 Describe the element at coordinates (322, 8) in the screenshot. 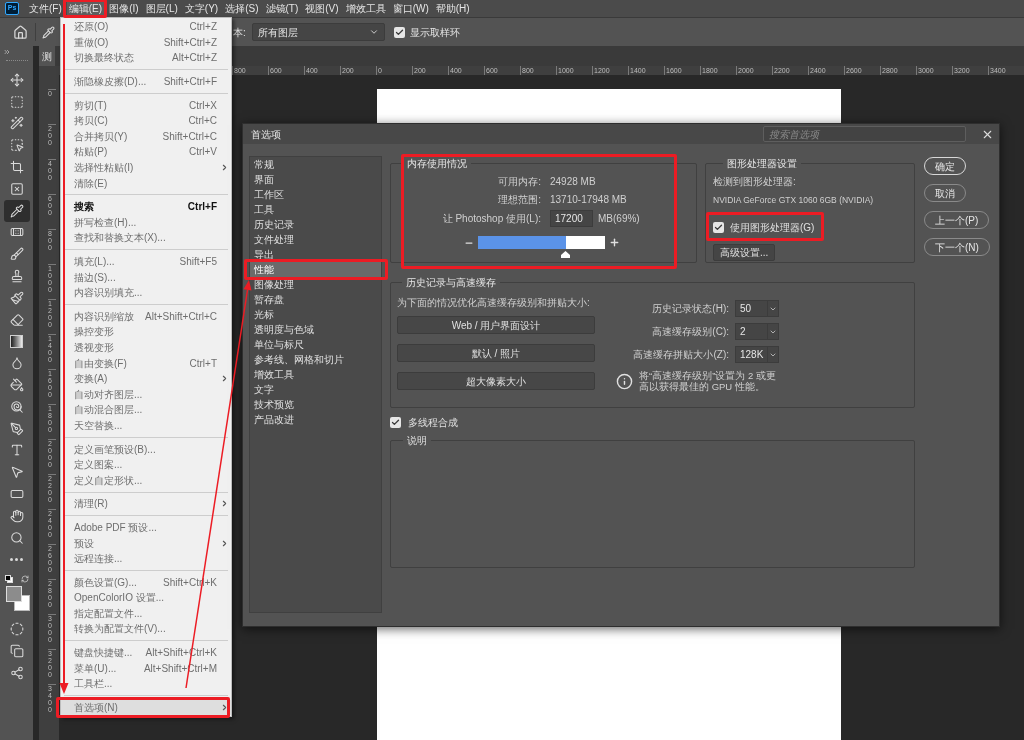

I see `menu-title: 视图(V)` at that location.